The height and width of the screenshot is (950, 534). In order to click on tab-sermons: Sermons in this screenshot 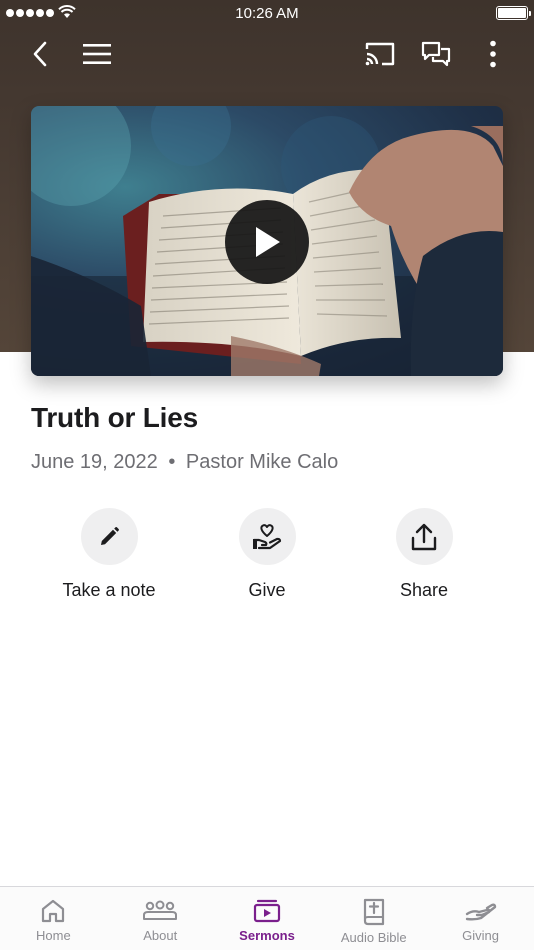, I will do `click(267, 918)`.